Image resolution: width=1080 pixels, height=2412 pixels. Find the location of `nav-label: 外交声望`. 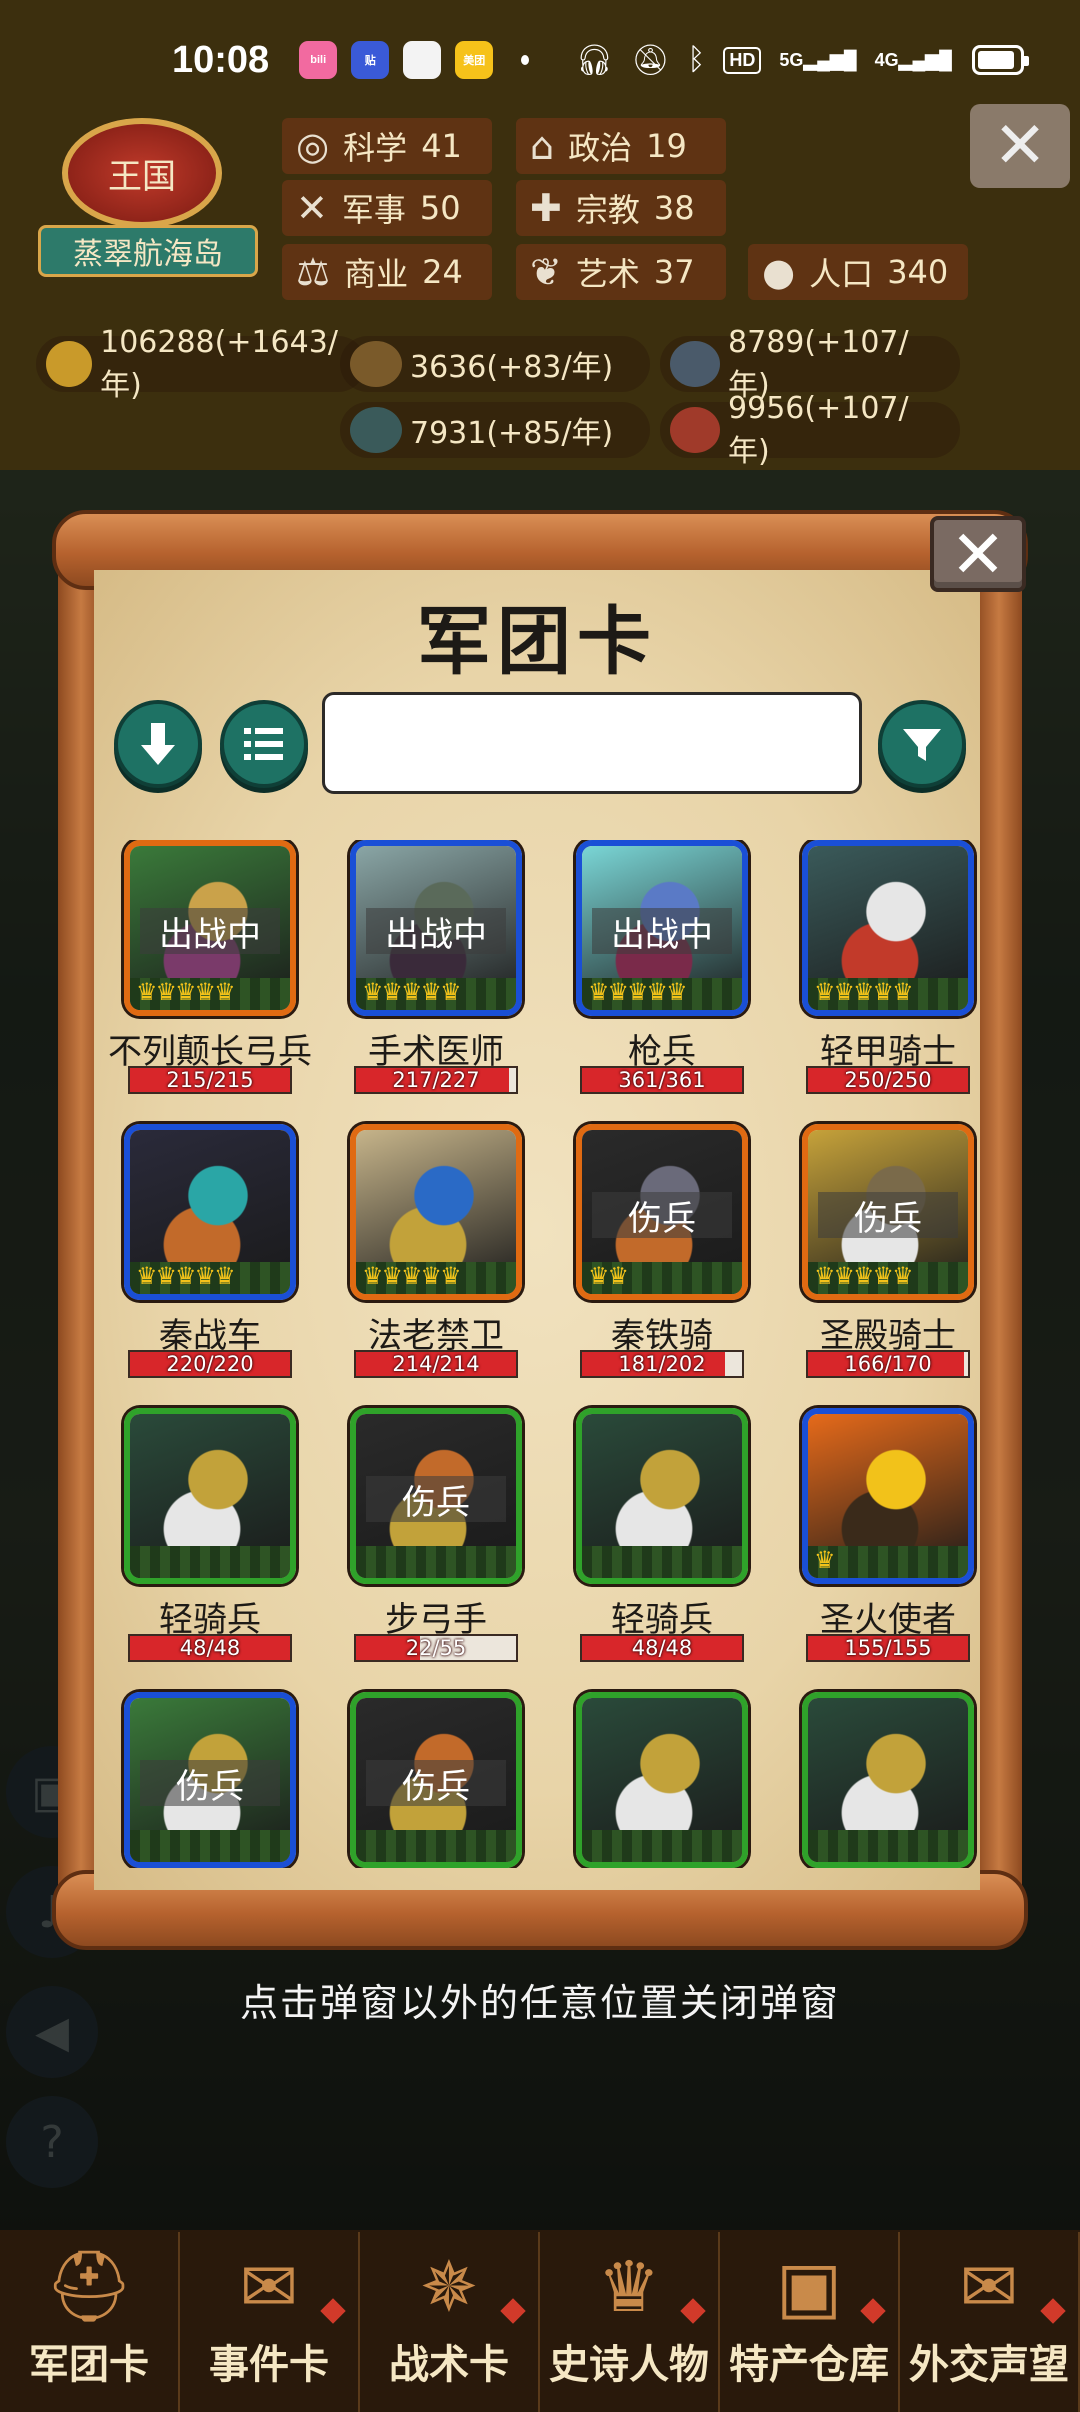

nav-label: 外交声望 is located at coordinates (989, 2365).